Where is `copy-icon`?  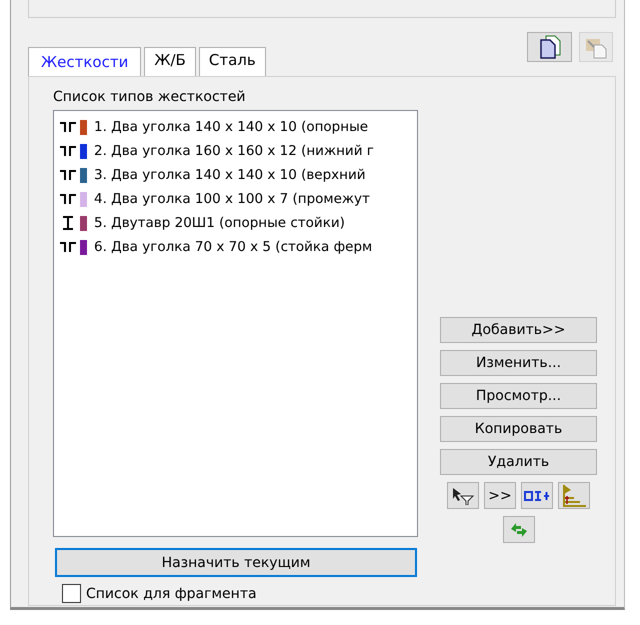 copy-icon is located at coordinates (549, 47).